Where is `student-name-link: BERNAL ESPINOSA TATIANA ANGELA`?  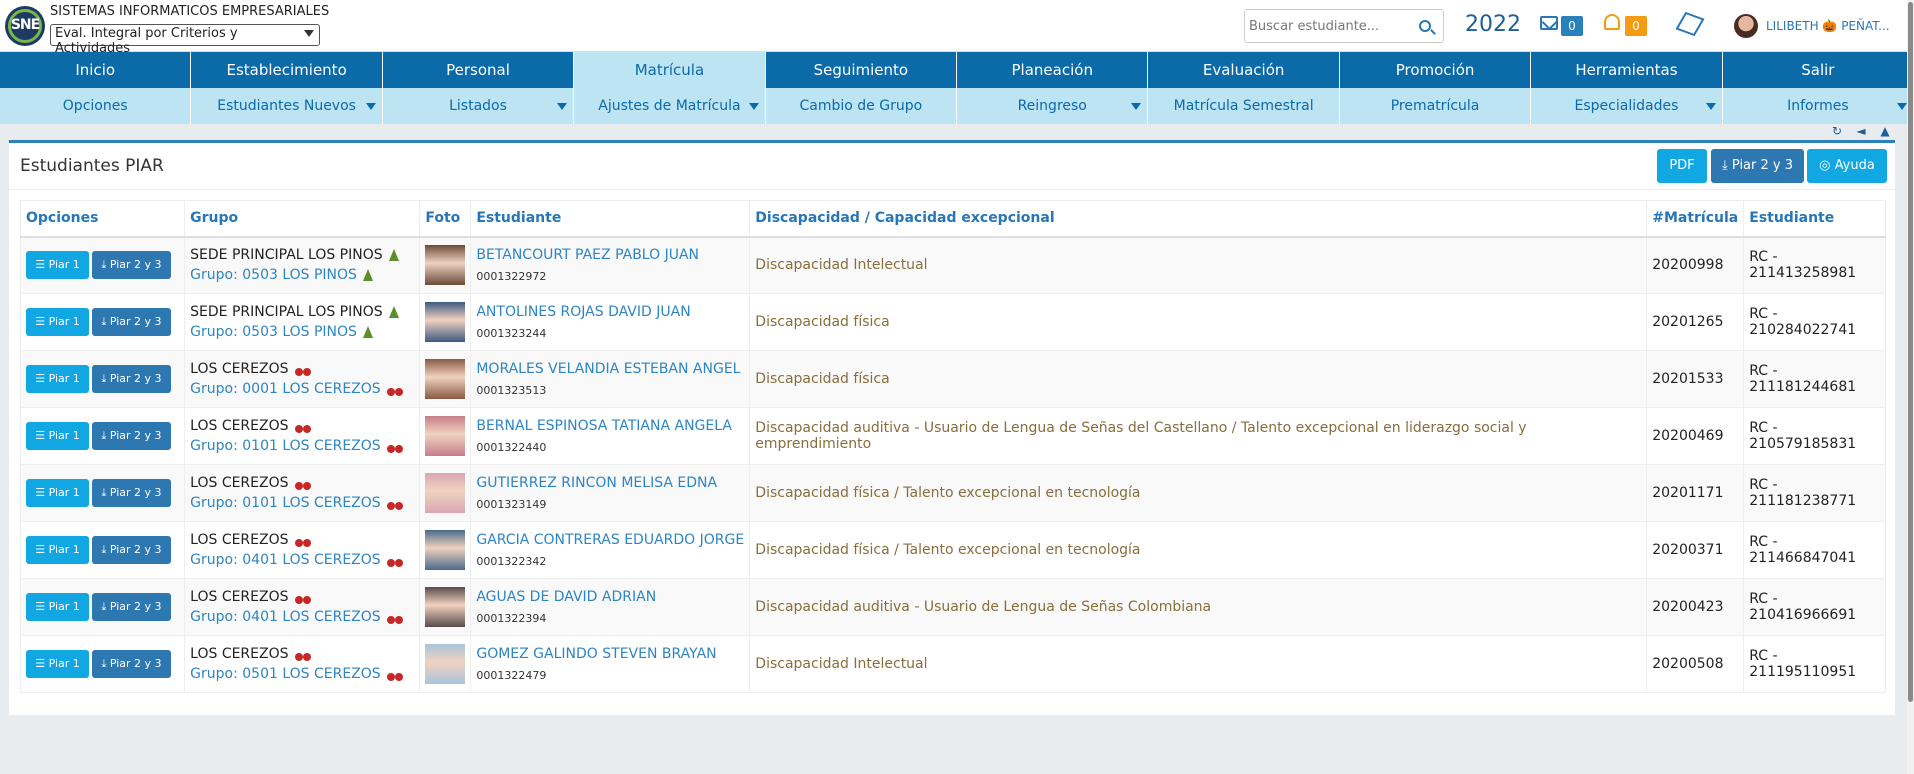
student-name-link: BERNAL ESPINOSA TATIANA ANGELA is located at coordinates (610, 426).